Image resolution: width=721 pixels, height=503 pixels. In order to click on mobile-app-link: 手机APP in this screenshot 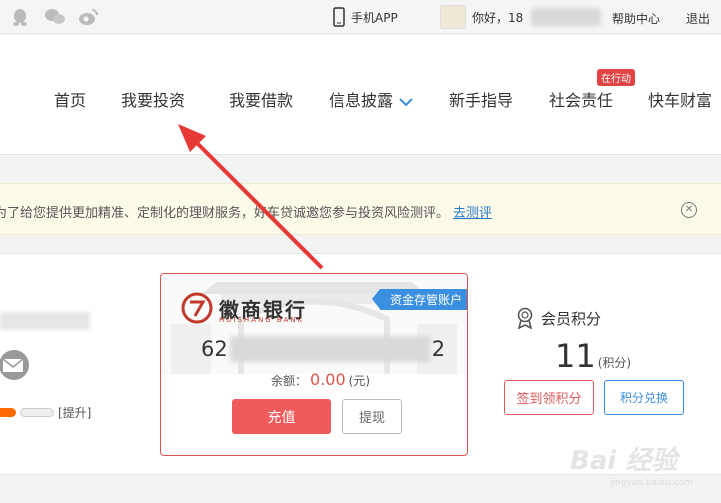, I will do `click(365, 17)`.